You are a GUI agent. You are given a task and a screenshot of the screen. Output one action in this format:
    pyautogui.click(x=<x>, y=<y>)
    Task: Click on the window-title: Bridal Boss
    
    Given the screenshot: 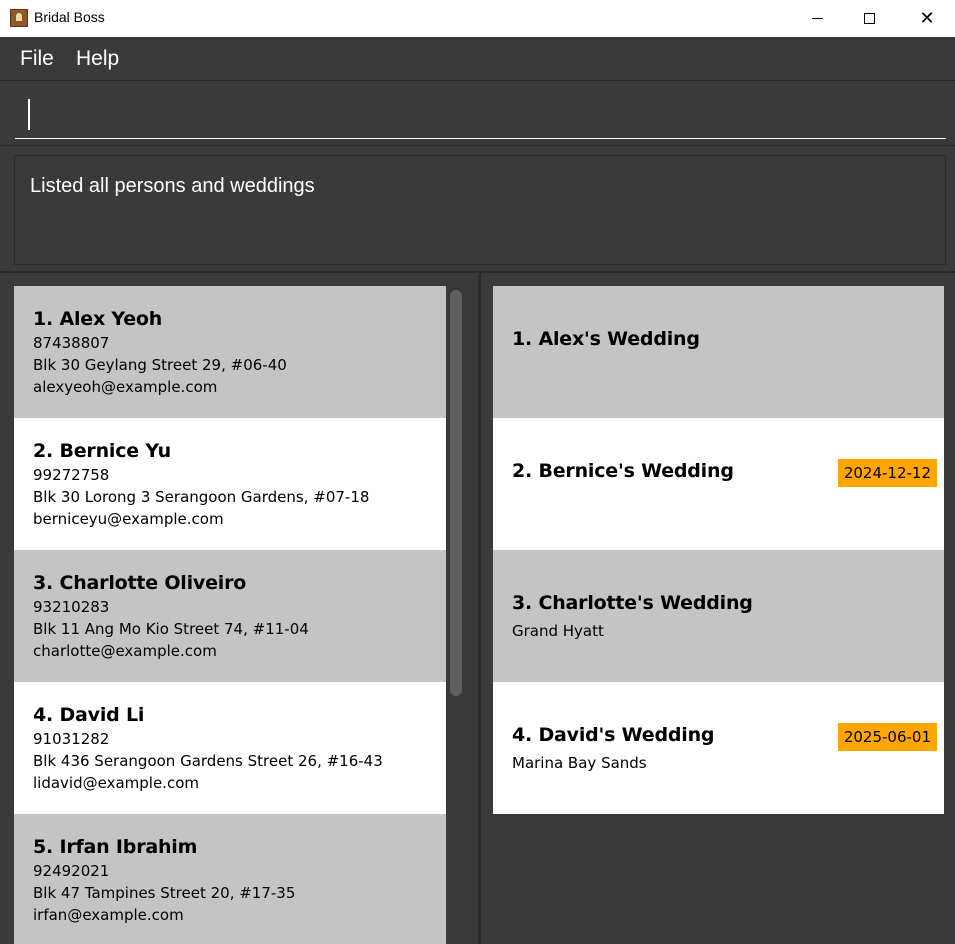 What is the action you would take?
    pyautogui.click(x=69, y=17)
    